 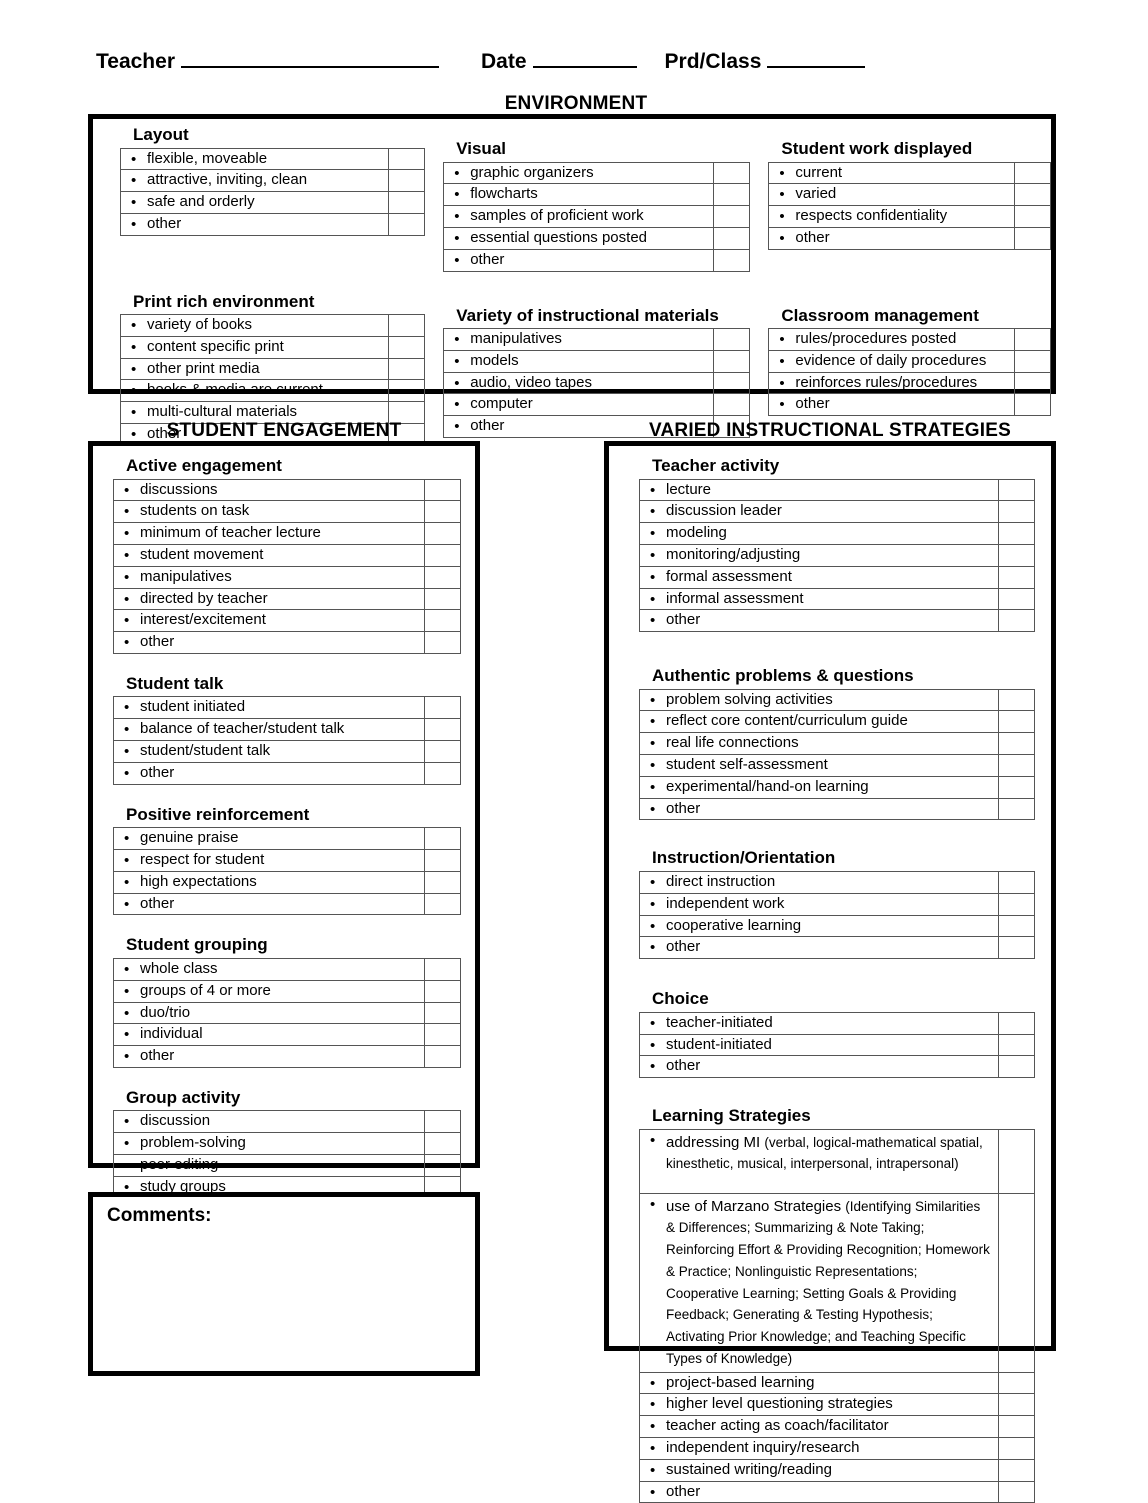 What do you see at coordinates (198, 881) in the screenshot?
I see `item-label: high expectations` at bounding box center [198, 881].